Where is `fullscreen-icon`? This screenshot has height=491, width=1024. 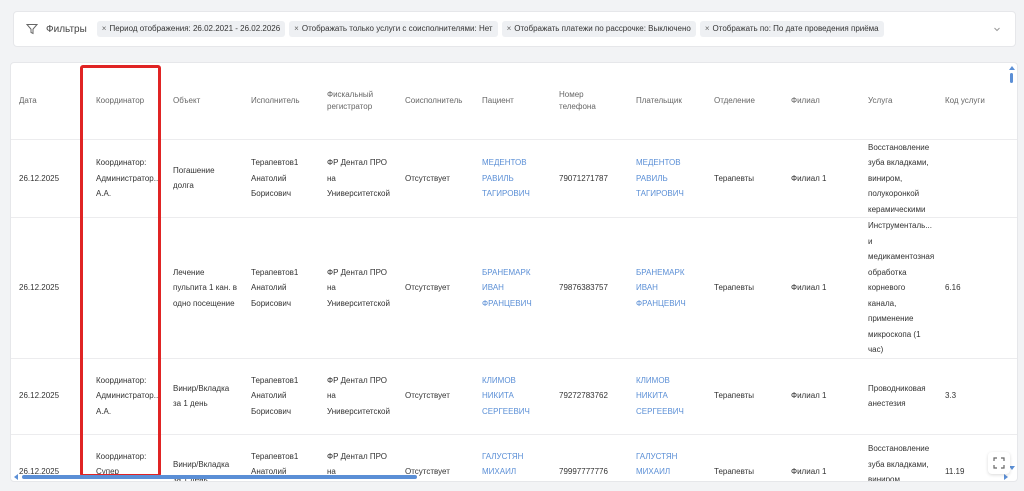 fullscreen-icon is located at coordinates (999, 463).